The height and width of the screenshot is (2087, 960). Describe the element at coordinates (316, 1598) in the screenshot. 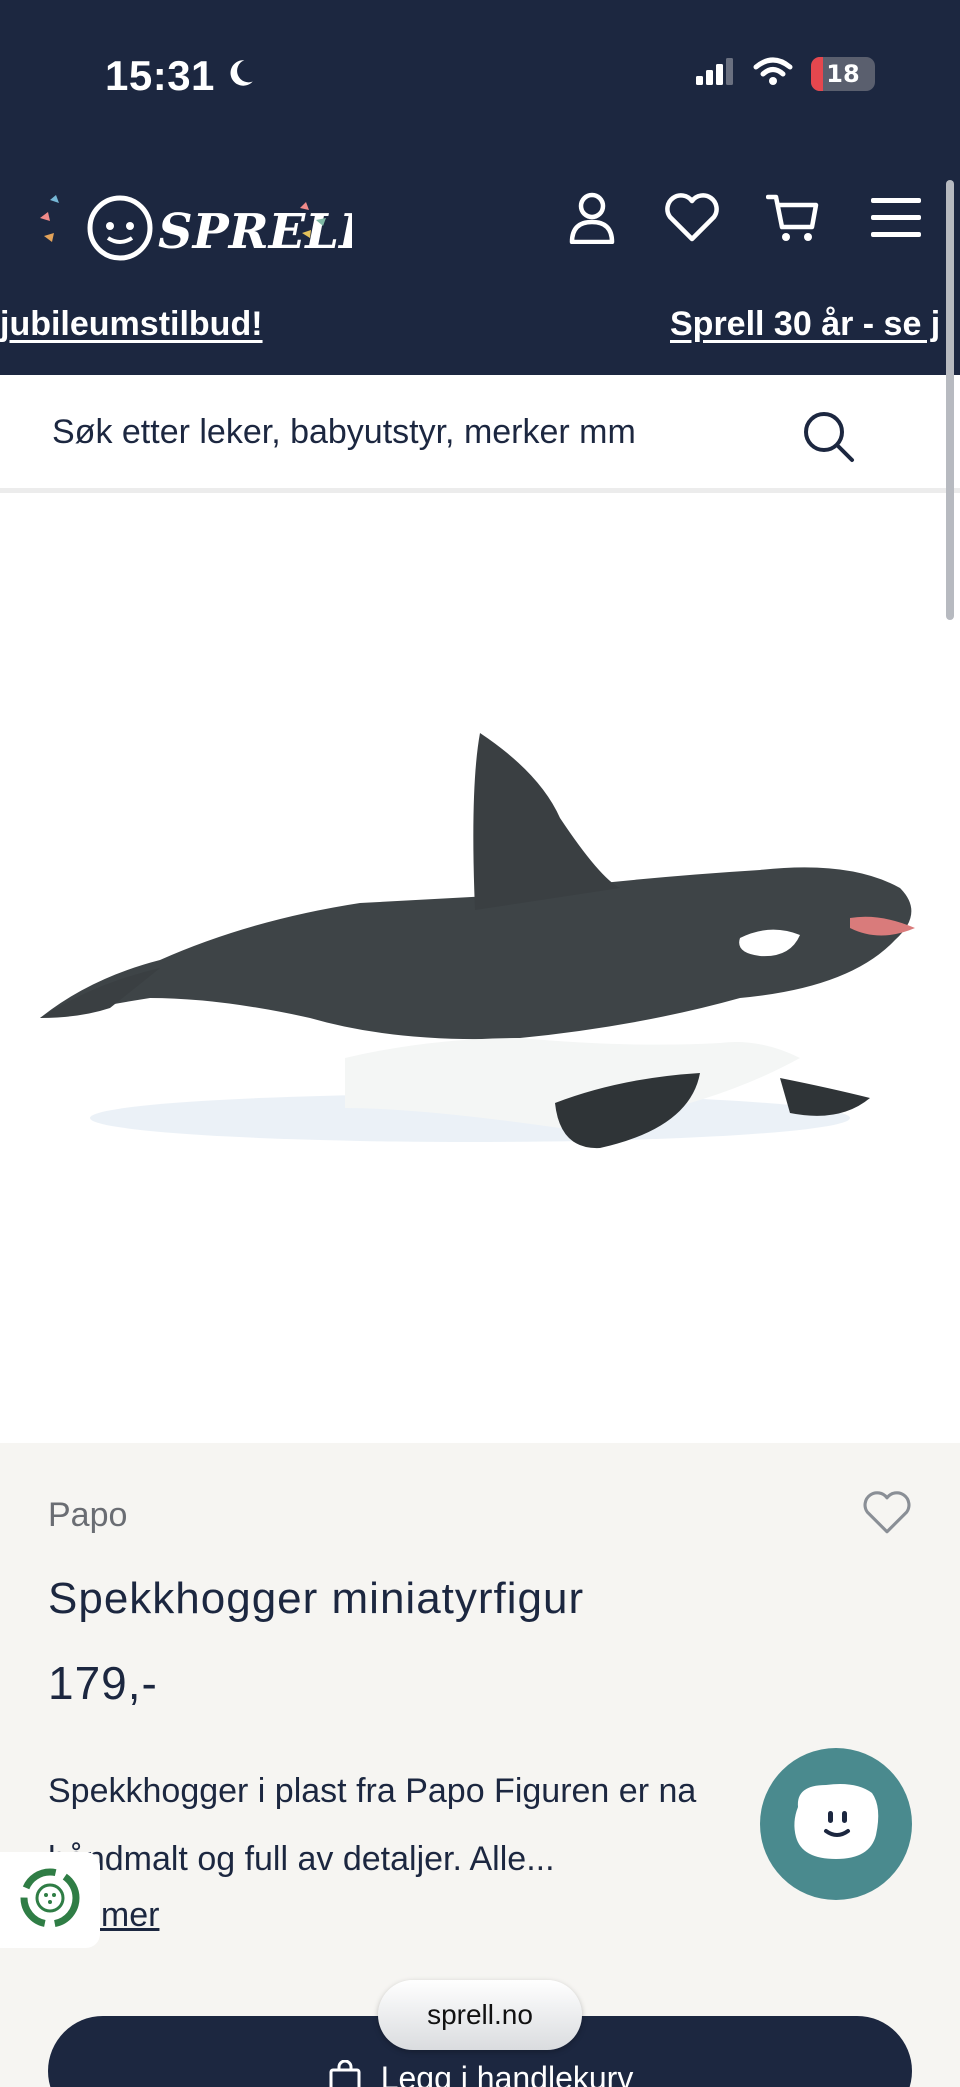

I see `product-title: Spekkhogger miniatyrfigur` at that location.